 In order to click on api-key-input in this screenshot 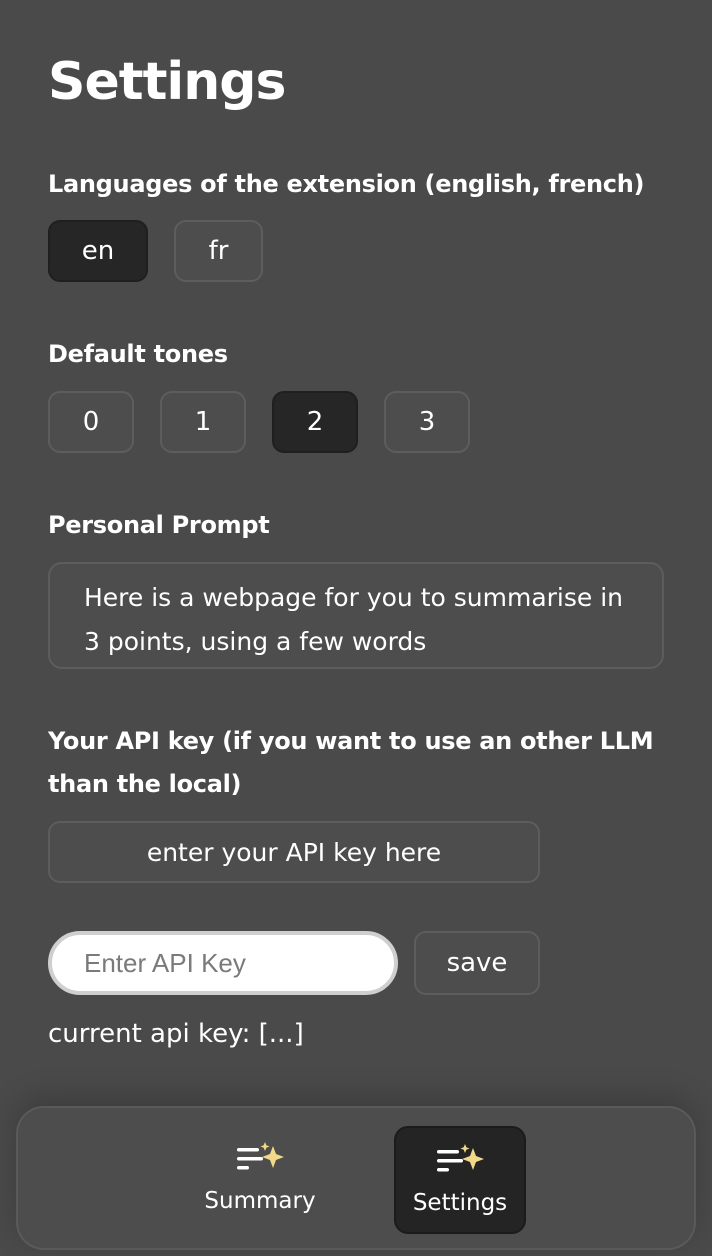, I will do `click(223, 963)`.